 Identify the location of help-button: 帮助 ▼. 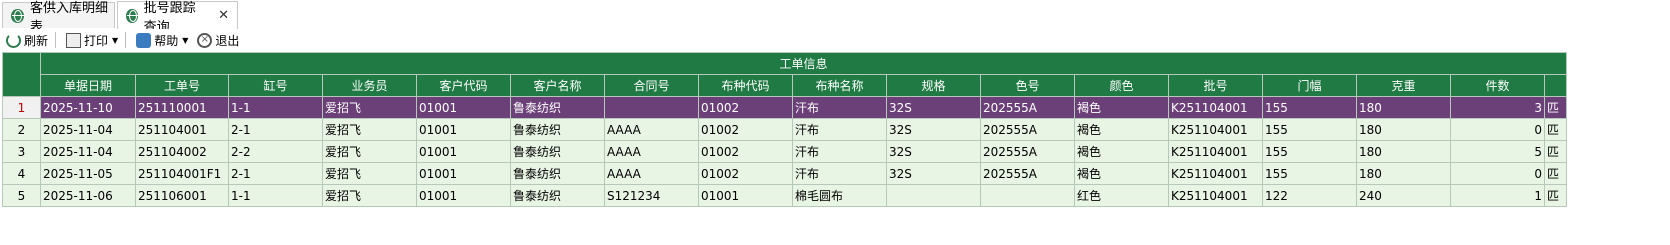
(162, 40).